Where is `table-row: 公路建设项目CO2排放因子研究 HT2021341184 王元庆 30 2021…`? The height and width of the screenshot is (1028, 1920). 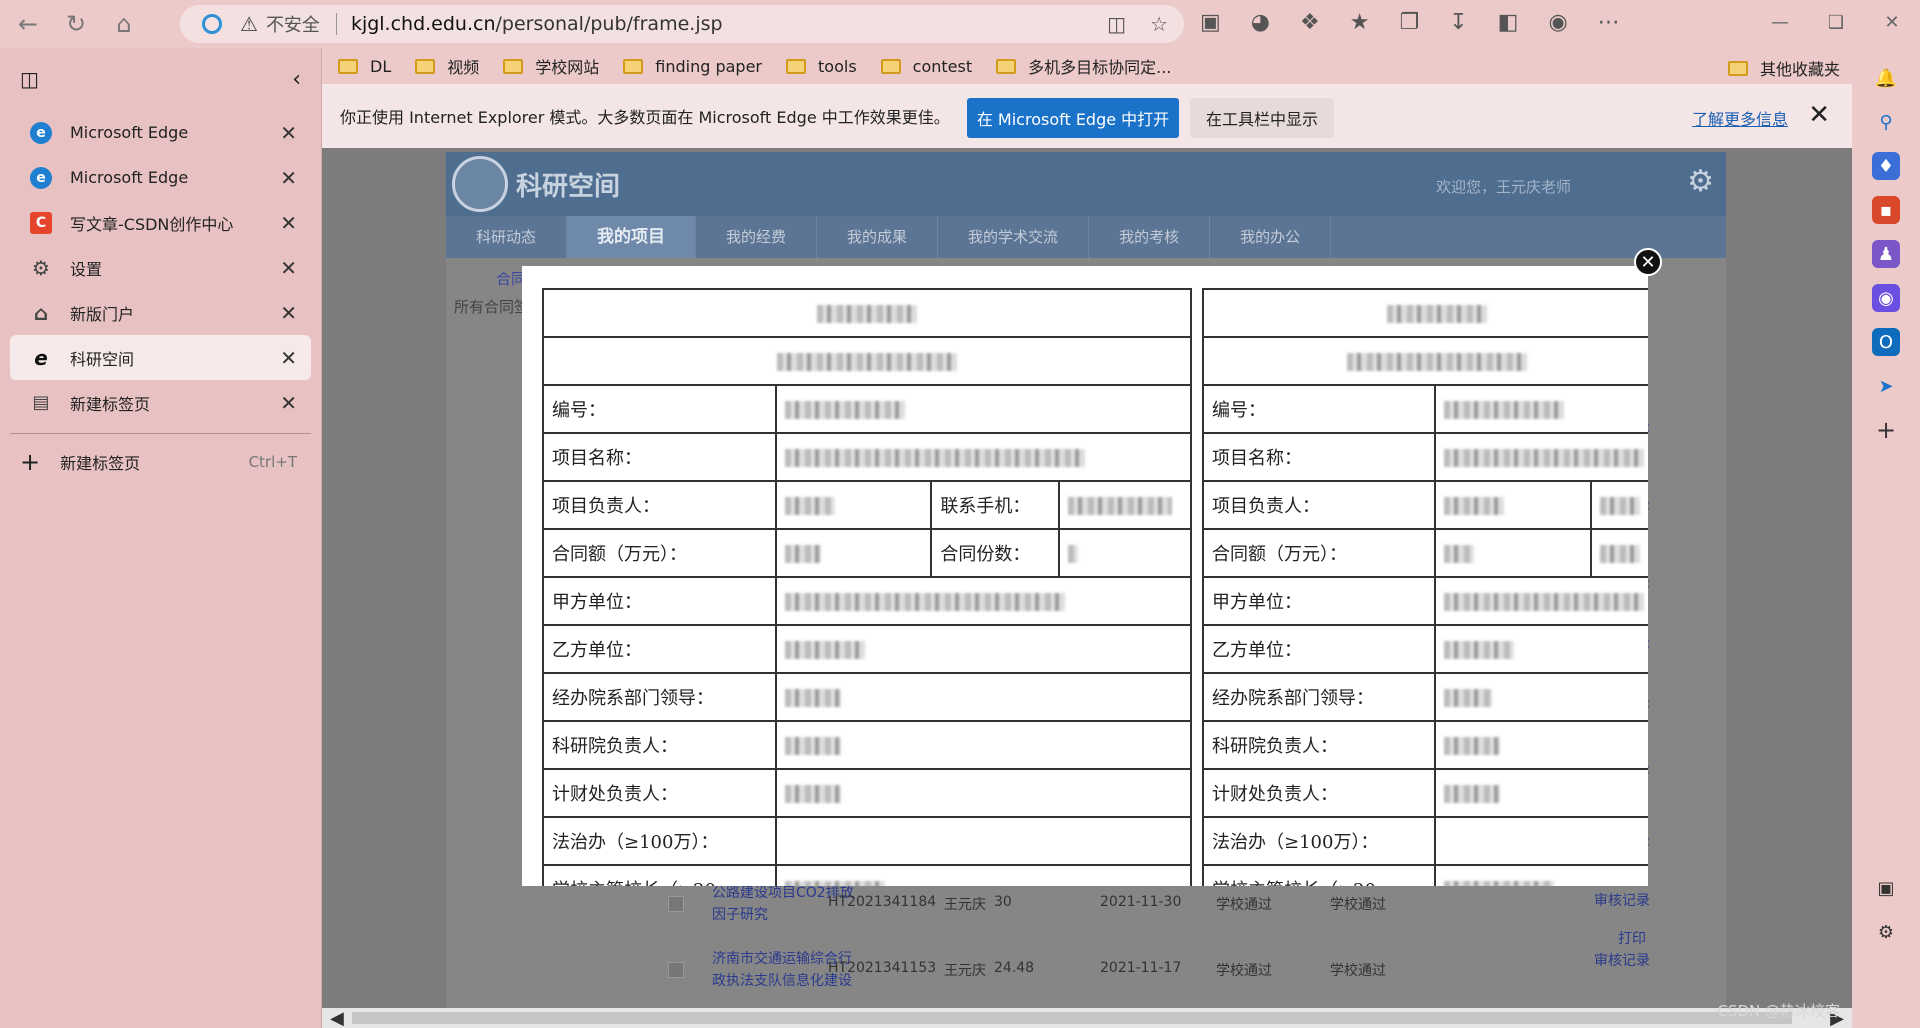 table-row: 公路建设项目CO2排放因子研究 HT2021341184 王元庆 30 2021… is located at coordinates (1128, 913).